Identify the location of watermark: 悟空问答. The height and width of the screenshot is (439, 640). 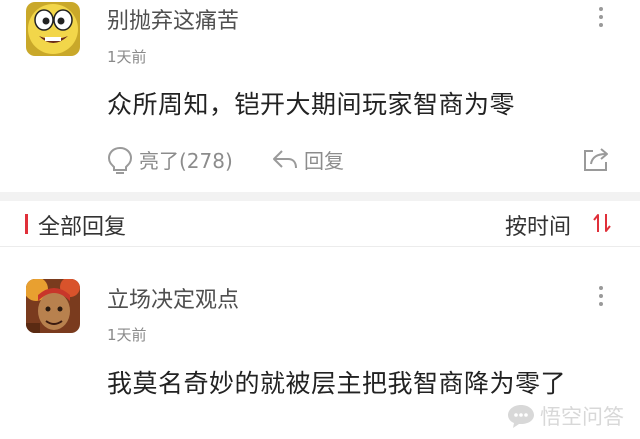
(565, 416).